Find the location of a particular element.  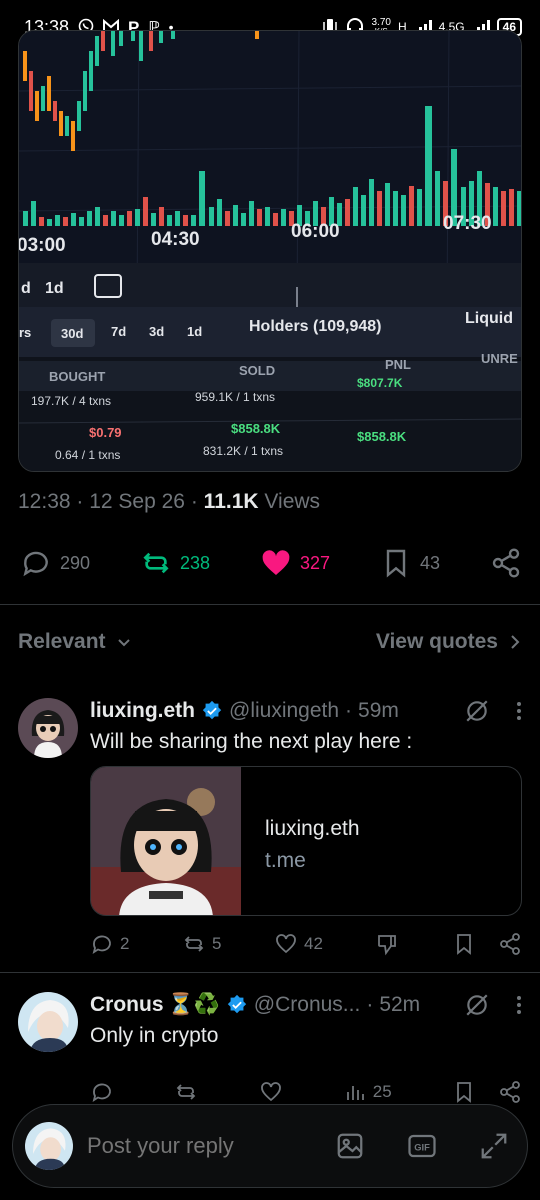

views-icon is located at coordinates (355, 1093).